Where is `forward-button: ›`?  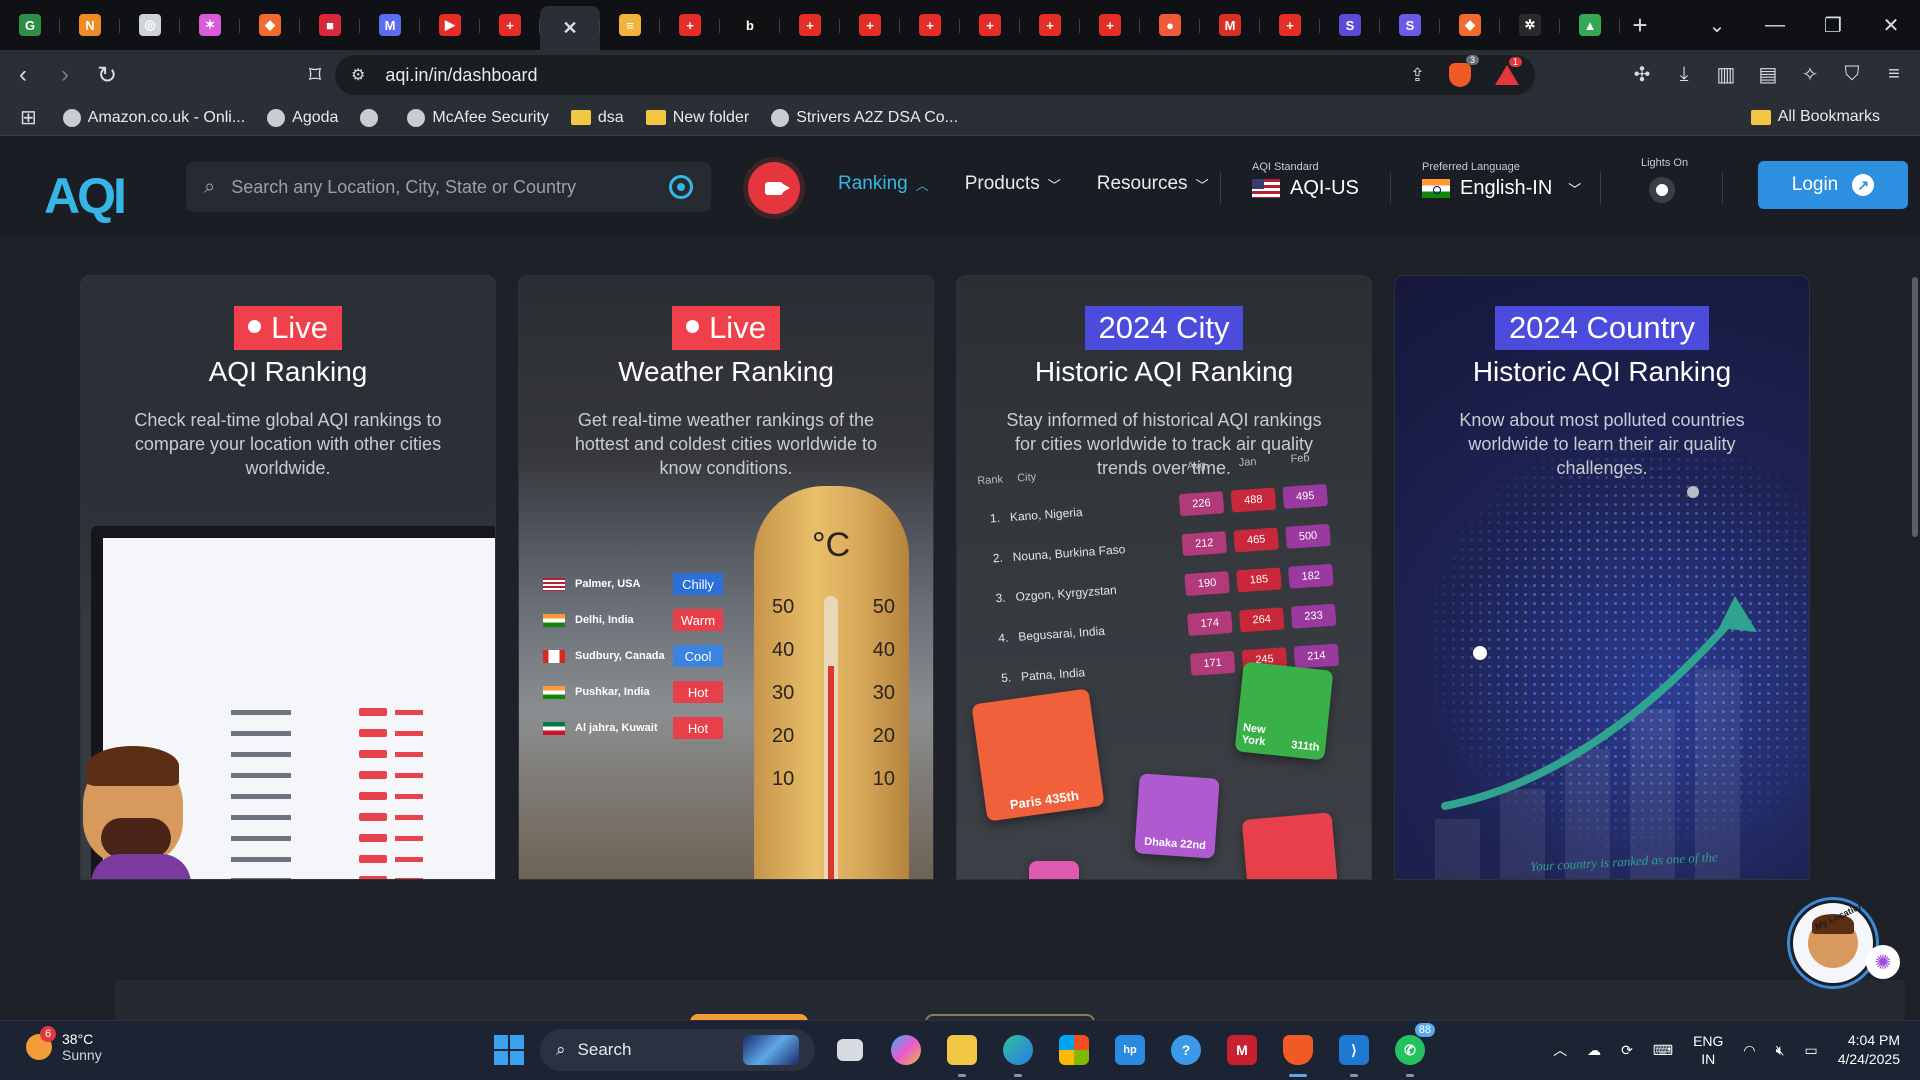 forward-button: › is located at coordinates (65, 75).